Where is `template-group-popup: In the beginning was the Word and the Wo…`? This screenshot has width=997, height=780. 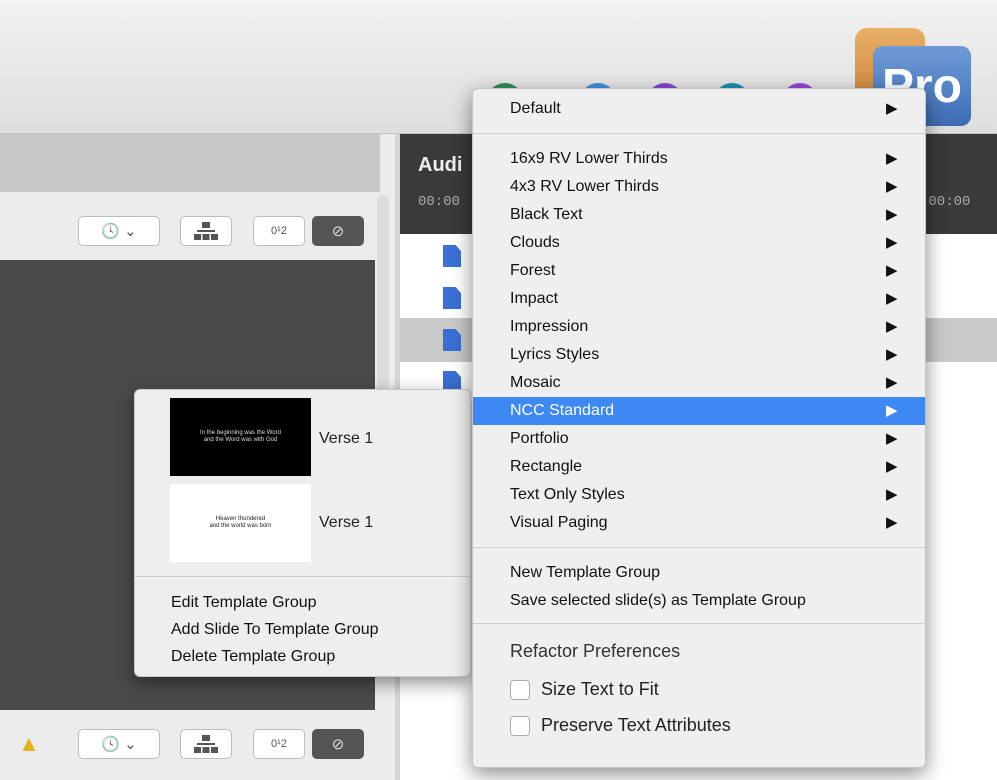
template-group-popup: In the beginning was the Word and the Wo… is located at coordinates (302, 533).